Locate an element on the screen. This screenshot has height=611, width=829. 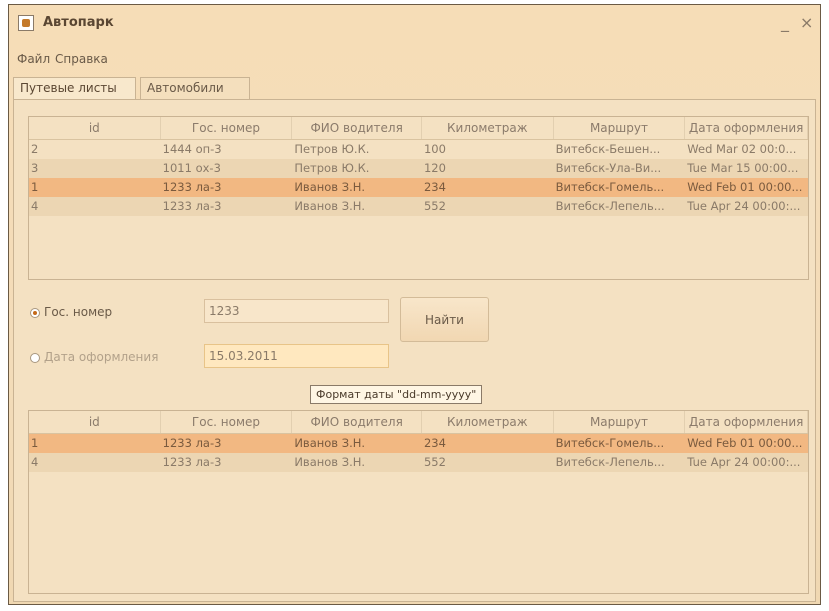
close-button: × is located at coordinates (806, 22).